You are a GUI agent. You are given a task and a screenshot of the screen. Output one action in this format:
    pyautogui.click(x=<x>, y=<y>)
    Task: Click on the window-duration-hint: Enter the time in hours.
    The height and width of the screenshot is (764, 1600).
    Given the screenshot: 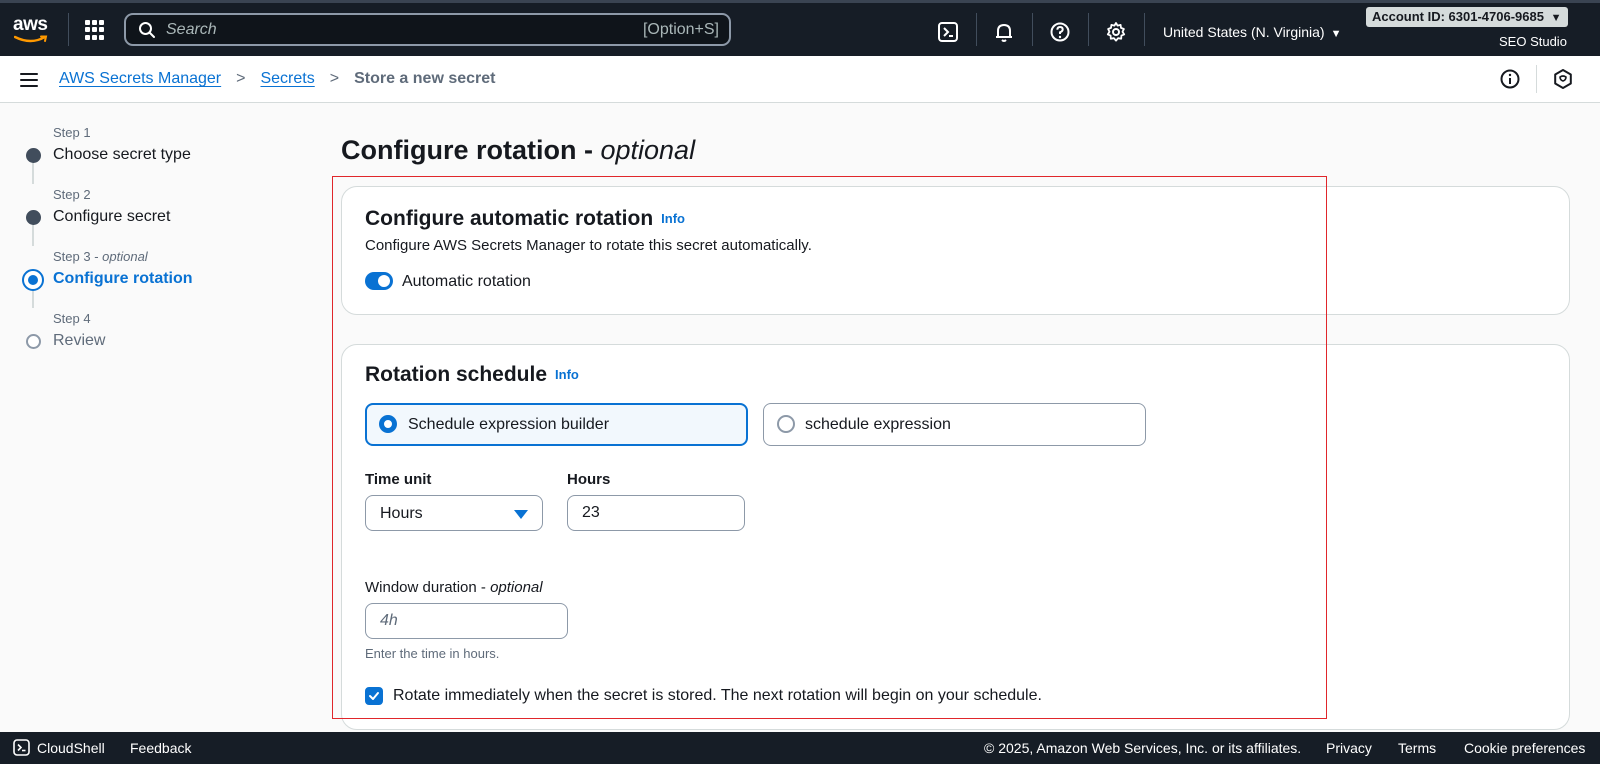 What is the action you would take?
    pyautogui.click(x=432, y=653)
    